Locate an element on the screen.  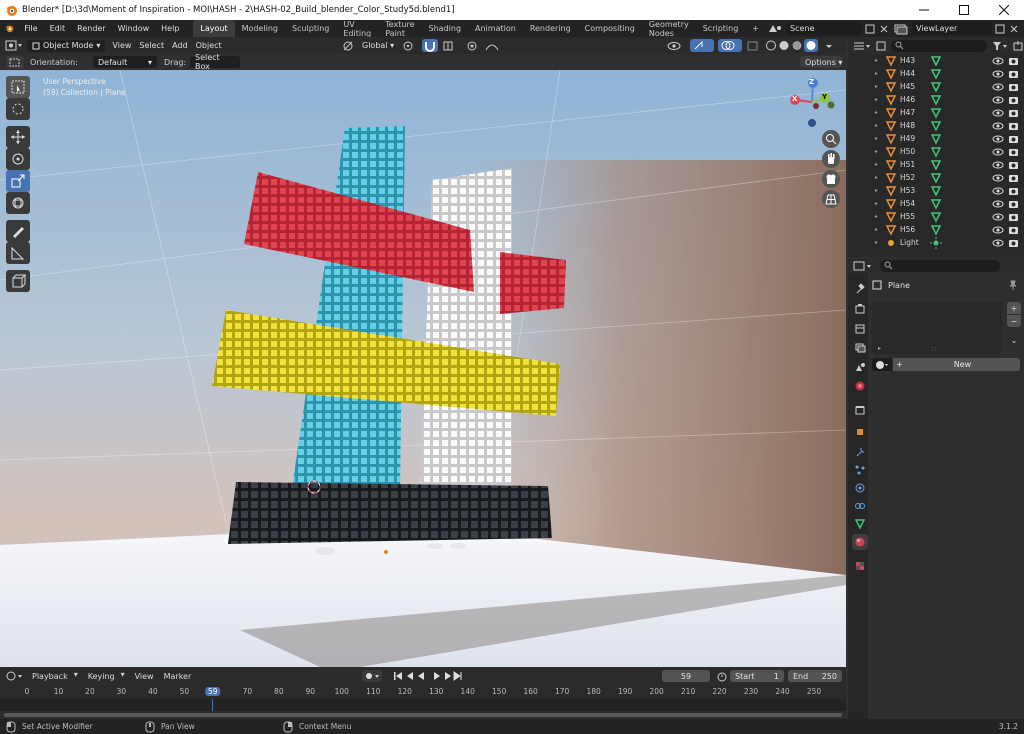
pivot-icon is located at coordinates (410, 46).